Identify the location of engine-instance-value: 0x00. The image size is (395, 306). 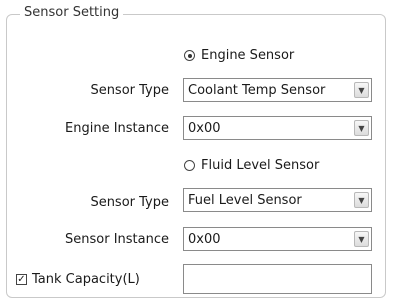
(204, 128).